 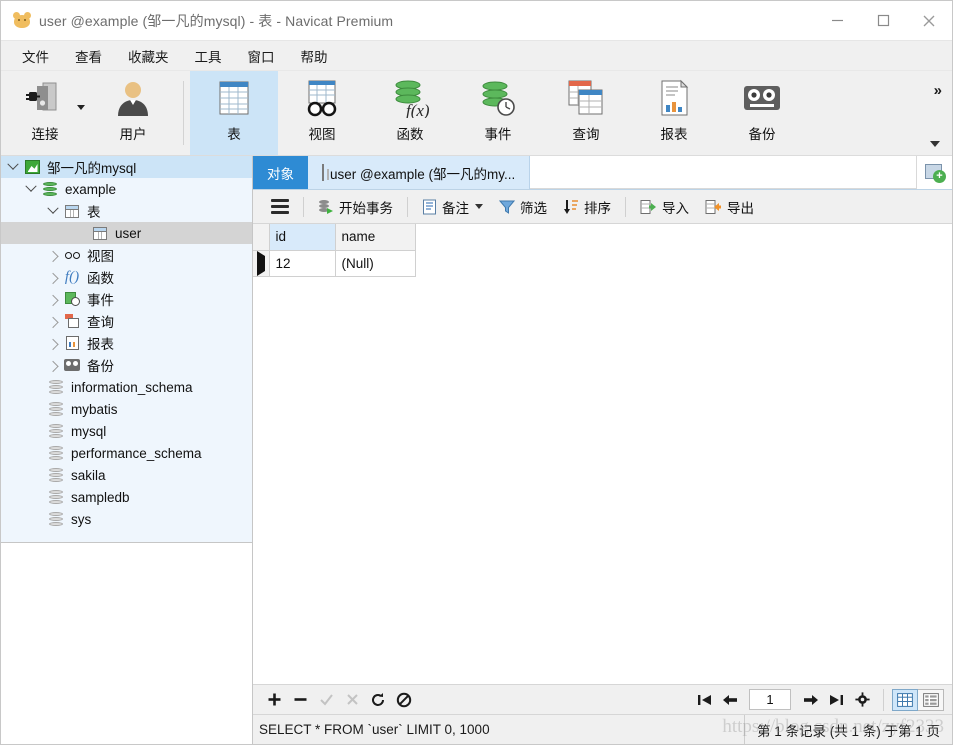 I want to click on backup-tape-icon, so click(x=762, y=98).